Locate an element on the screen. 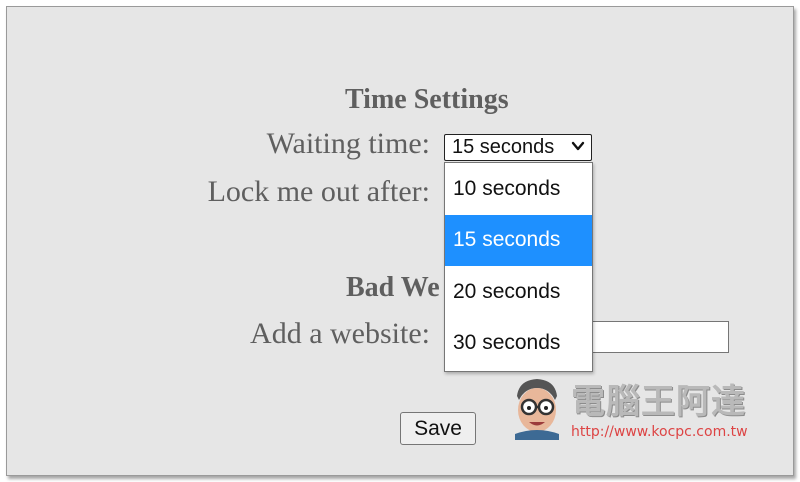 The image size is (800, 482). option-30-seconds: 30 seconds is located at coordinates (518, 344).